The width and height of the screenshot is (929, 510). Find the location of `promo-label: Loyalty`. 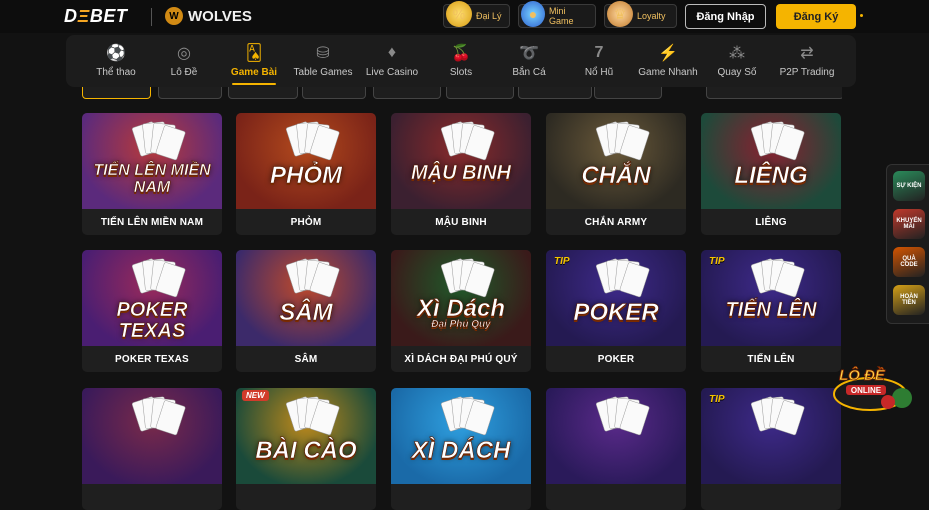

promo-label: Loyalty is located at coordinates (651, 16).